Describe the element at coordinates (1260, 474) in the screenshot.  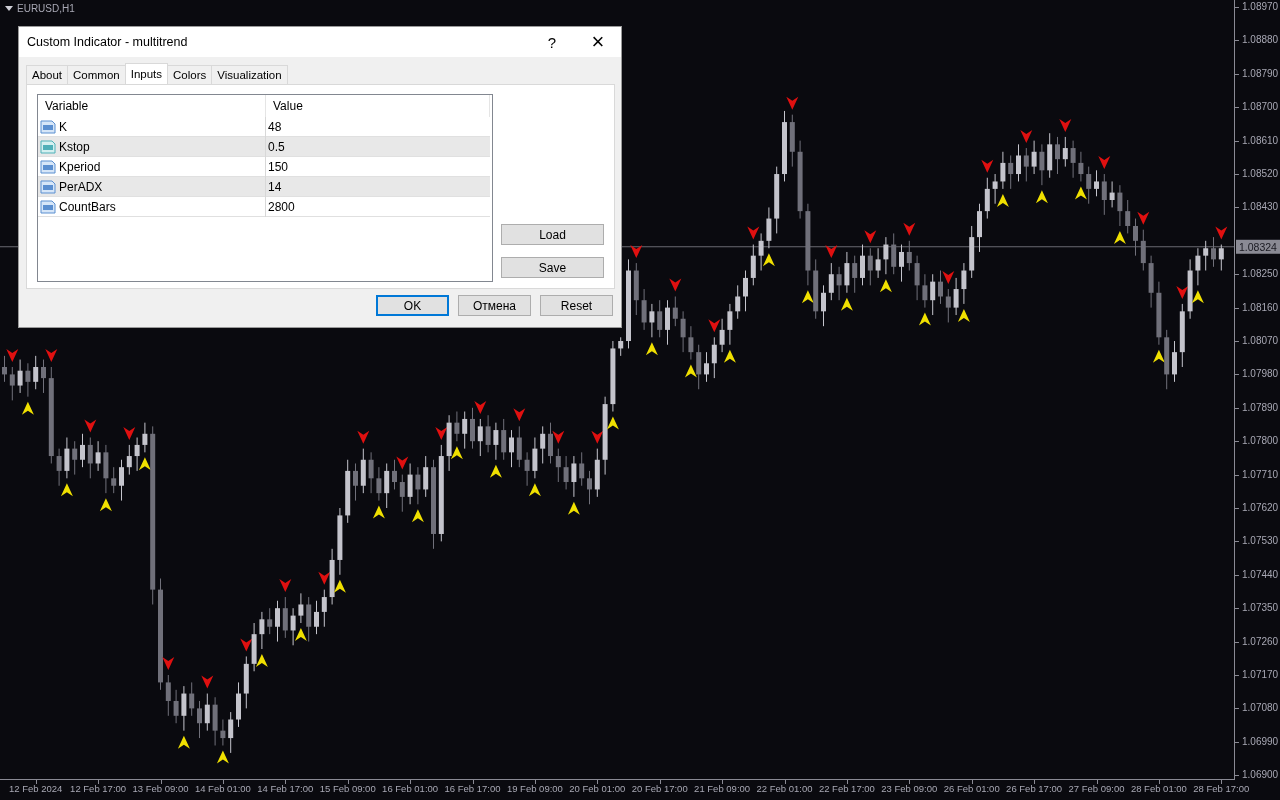
I see `price-label: 1.07710` at that location.